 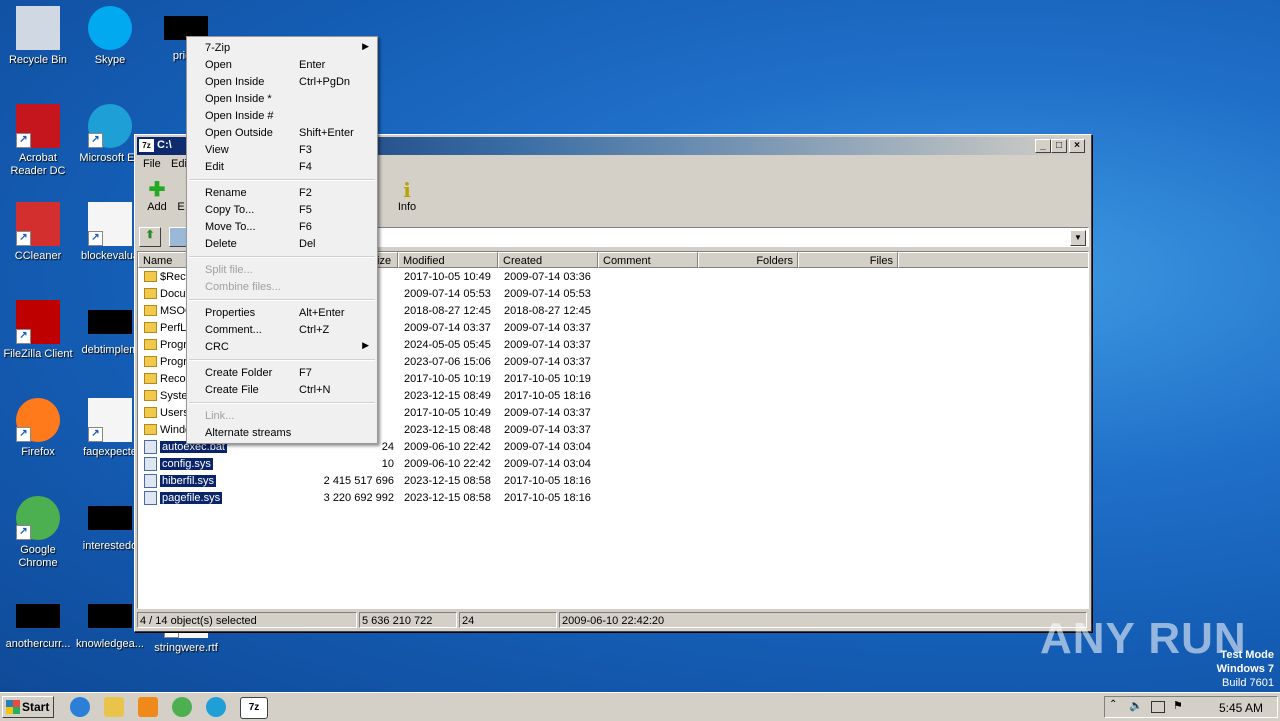 I want to click on file-created: 2009-07-14 03:37, so click(x=547, y=413).